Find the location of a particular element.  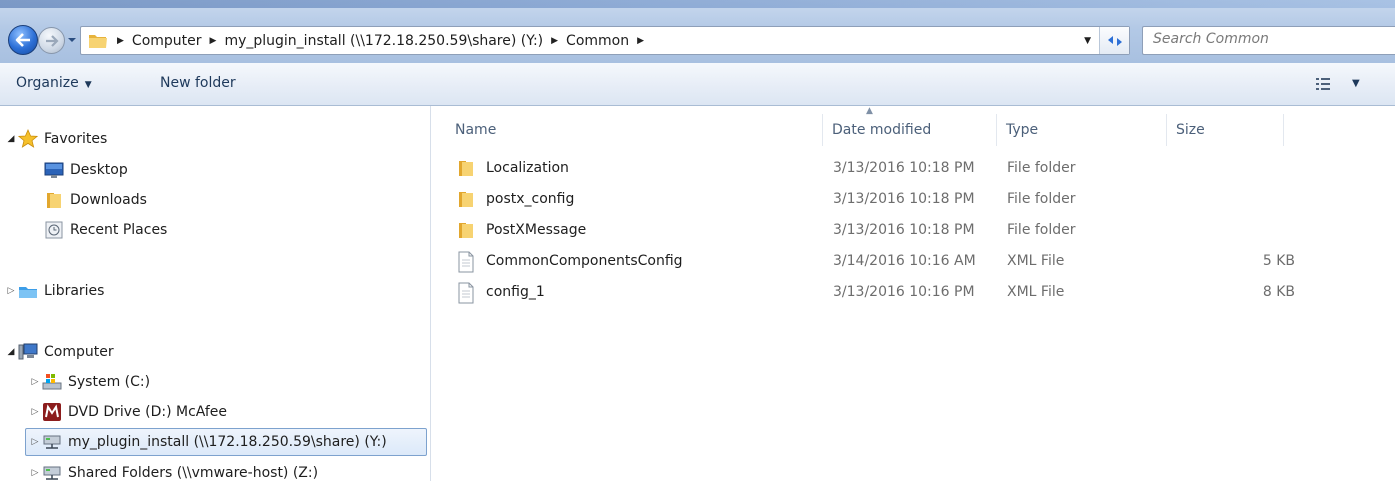

refresh-button is located at coordinates (1114, 40).